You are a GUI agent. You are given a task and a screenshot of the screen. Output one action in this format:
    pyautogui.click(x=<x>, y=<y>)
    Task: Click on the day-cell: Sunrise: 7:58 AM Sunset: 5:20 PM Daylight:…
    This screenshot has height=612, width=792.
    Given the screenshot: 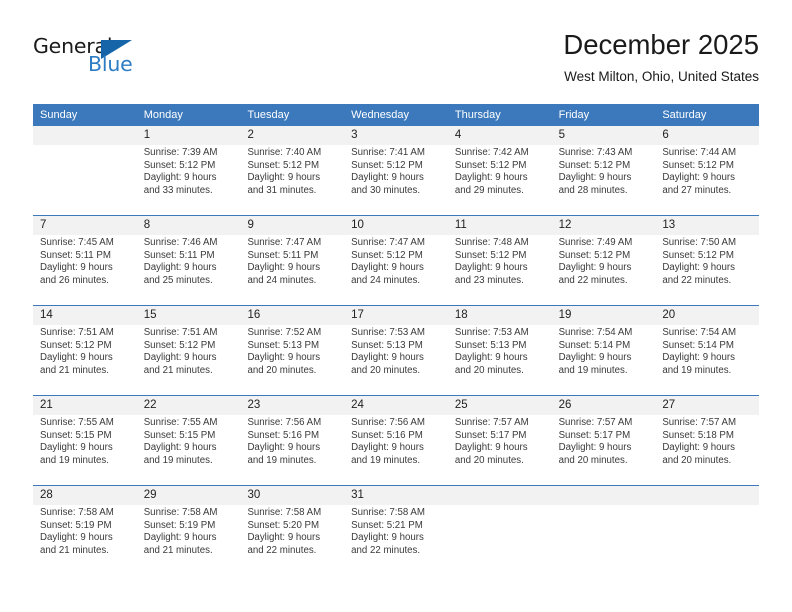 What is the action you would take?
    pyautogui.click(x=292, y=540)
    